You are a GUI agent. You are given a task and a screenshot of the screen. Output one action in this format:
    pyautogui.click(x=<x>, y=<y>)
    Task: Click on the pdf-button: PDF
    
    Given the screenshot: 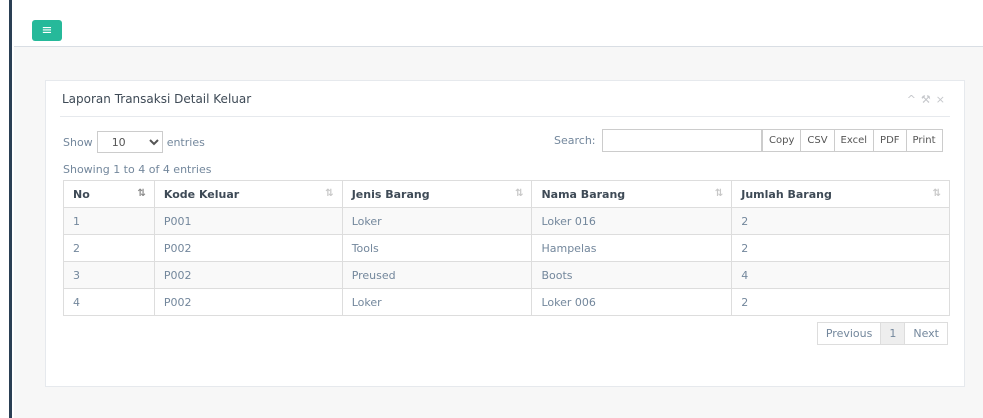 What is the action you would take?
    pyautogui.click(x=890, y=140)
    